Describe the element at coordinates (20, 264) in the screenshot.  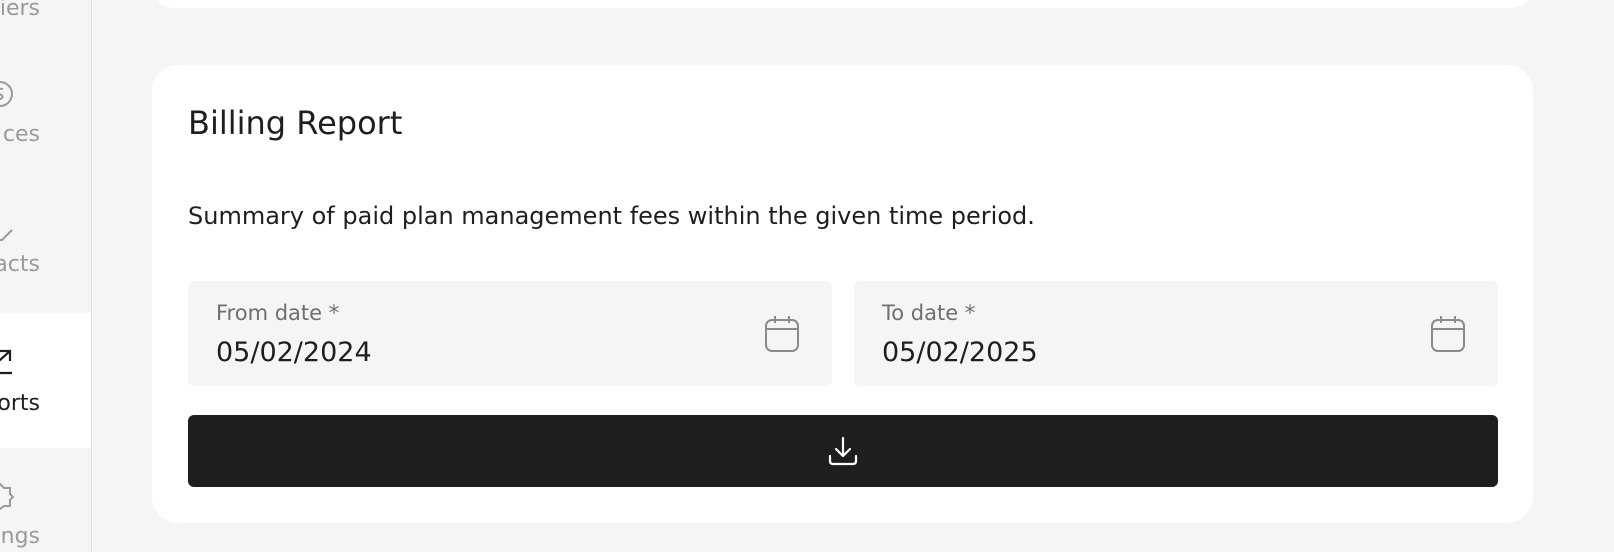
I see `sidebar-item-label: acts` at that location.